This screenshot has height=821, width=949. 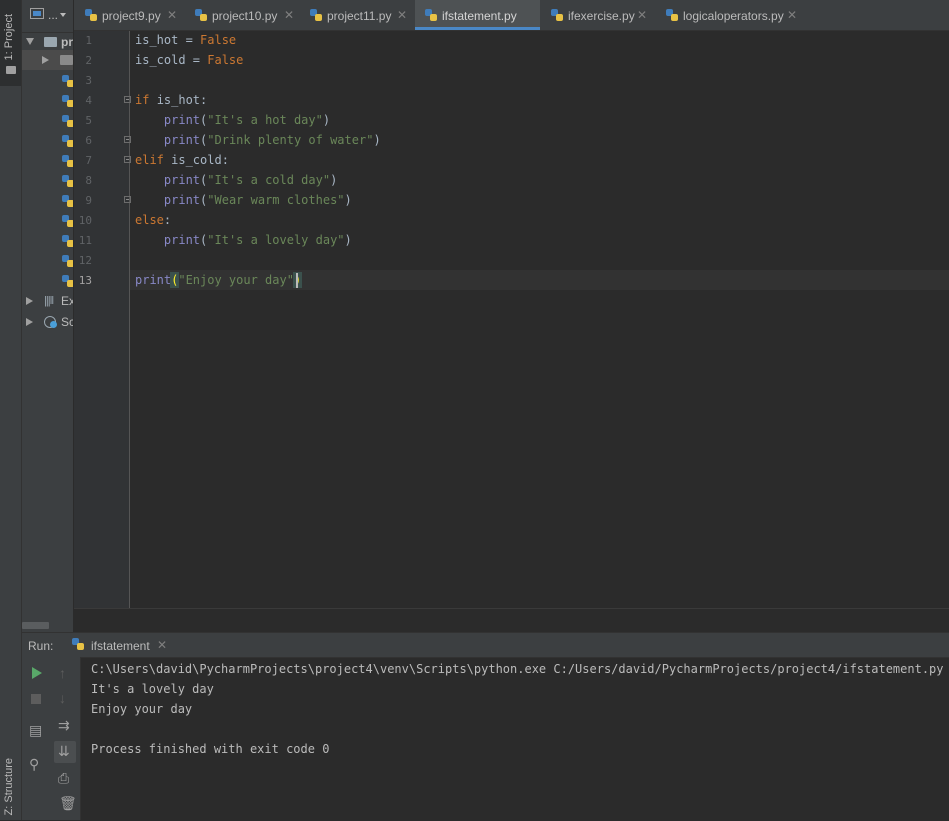 What do you see at coordinates (62, 698) in the screenshot?
I see `arrow-down-icon: ↓` at bounding box center [62, 698].